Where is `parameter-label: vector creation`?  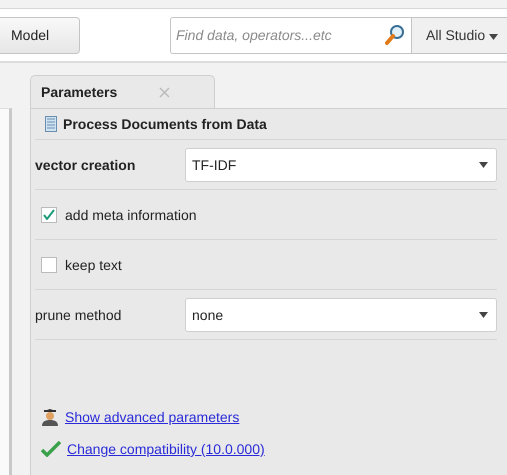 parameter-label: vector creation is located at coordinates (85, 164).